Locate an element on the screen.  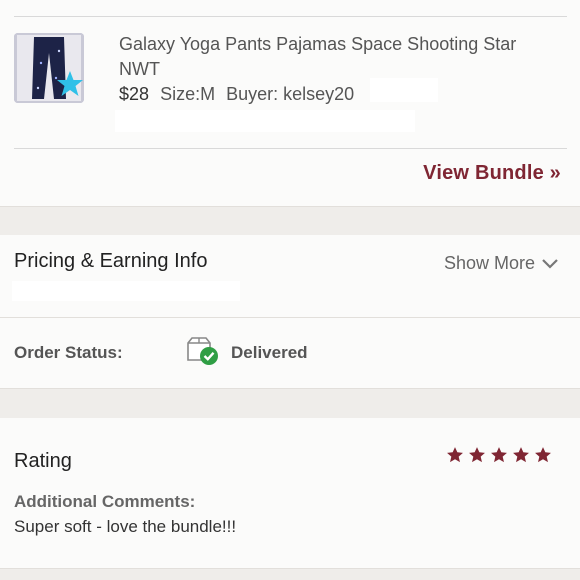
delivered-box-check-icon is located at coordinates (203, 353).